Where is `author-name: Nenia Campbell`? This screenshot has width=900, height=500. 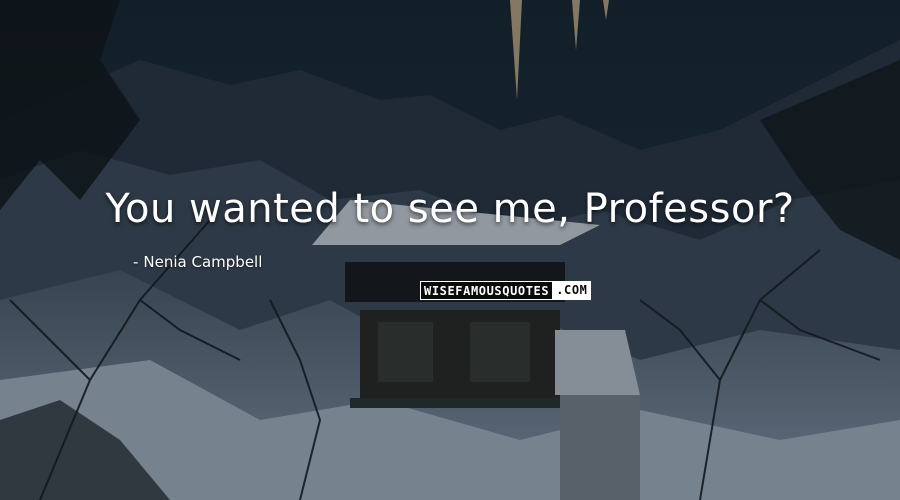
author-name: Nenia Campbell is located at coordinates (203, 262).